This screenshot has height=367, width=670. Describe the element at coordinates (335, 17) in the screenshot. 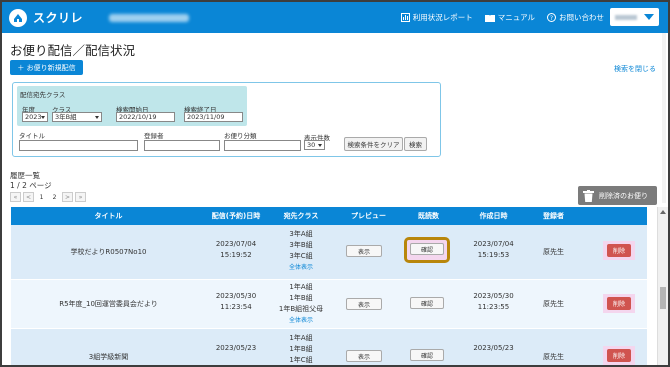

I see `top-bar: スクリレ 利用状況レポート マニュアル ? お問い合わせ` at that location.